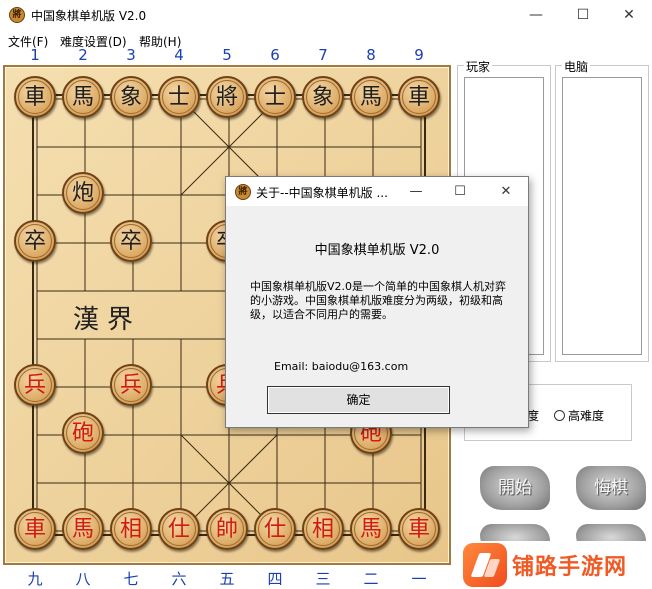  What do you see at coordinates (536, 15) in the screenshot?
I see `minimize-button: —` at bounding box center [536, 15].